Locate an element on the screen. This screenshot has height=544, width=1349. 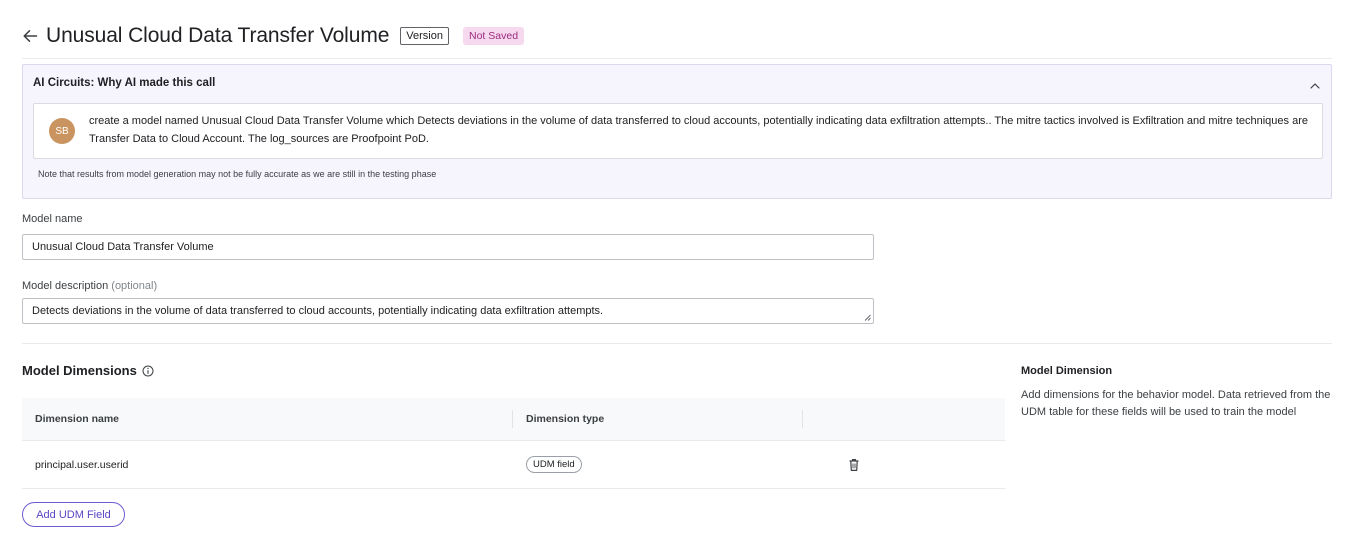
model-description-label: Model description (optional) is located at coordinates (89, 286).